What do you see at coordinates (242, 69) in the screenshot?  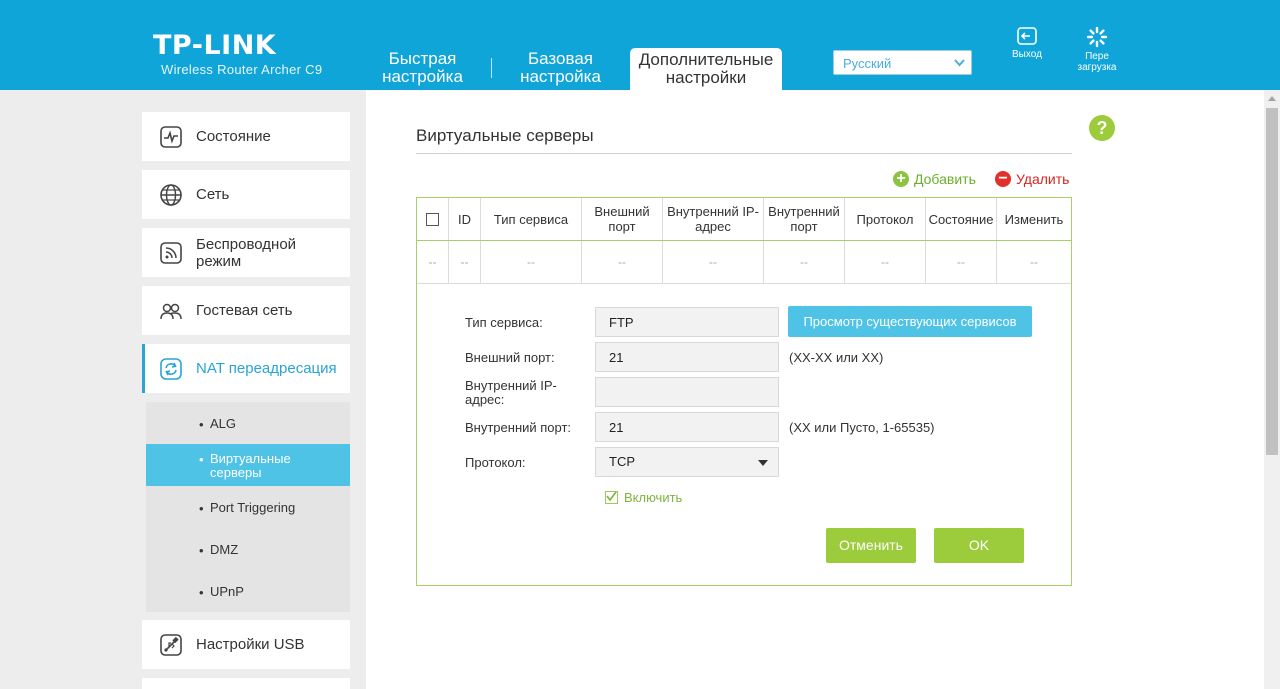 I see `router-model: Wireless Router Archer C9` at bounding box center [242, 69].